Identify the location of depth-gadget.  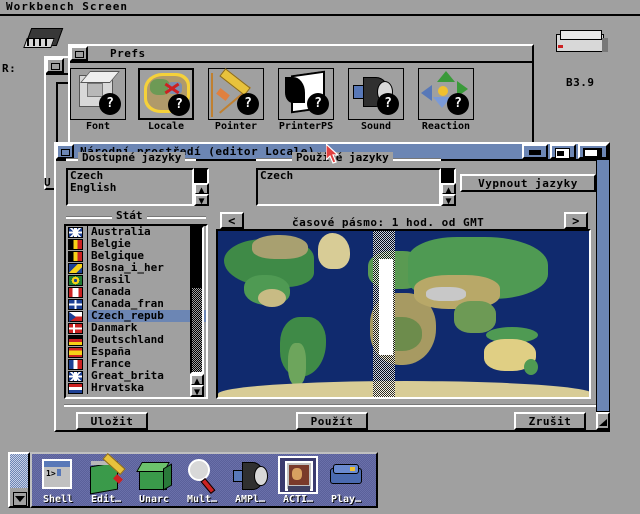
(563, 151).